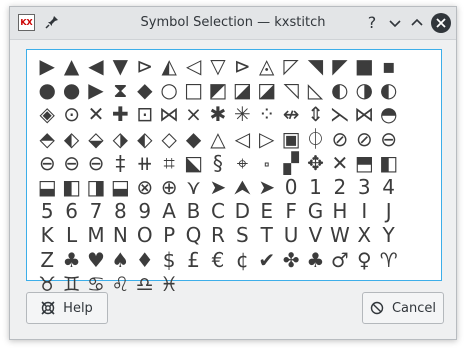  I want to click on symbol-cell: ⋈, so click(364, 114).